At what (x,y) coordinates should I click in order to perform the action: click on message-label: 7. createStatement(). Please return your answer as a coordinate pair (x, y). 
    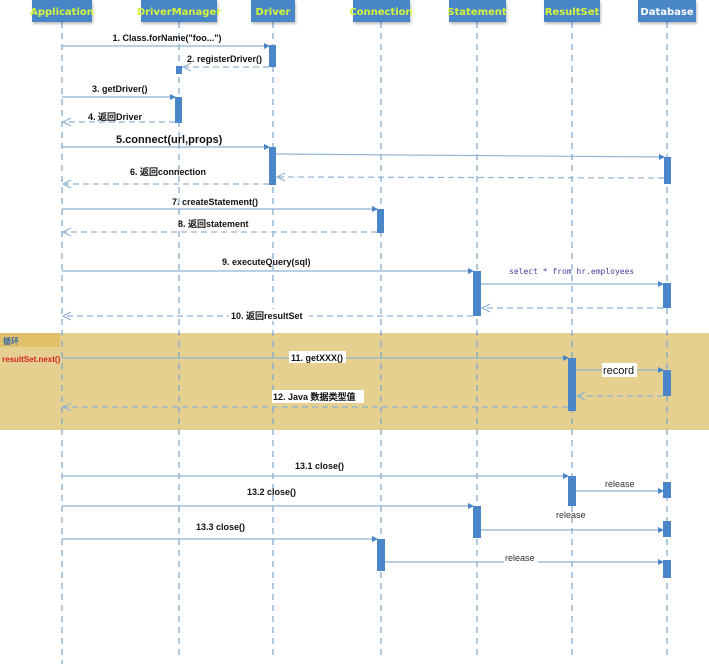
    Looking at the image, I should click on (215, 202).